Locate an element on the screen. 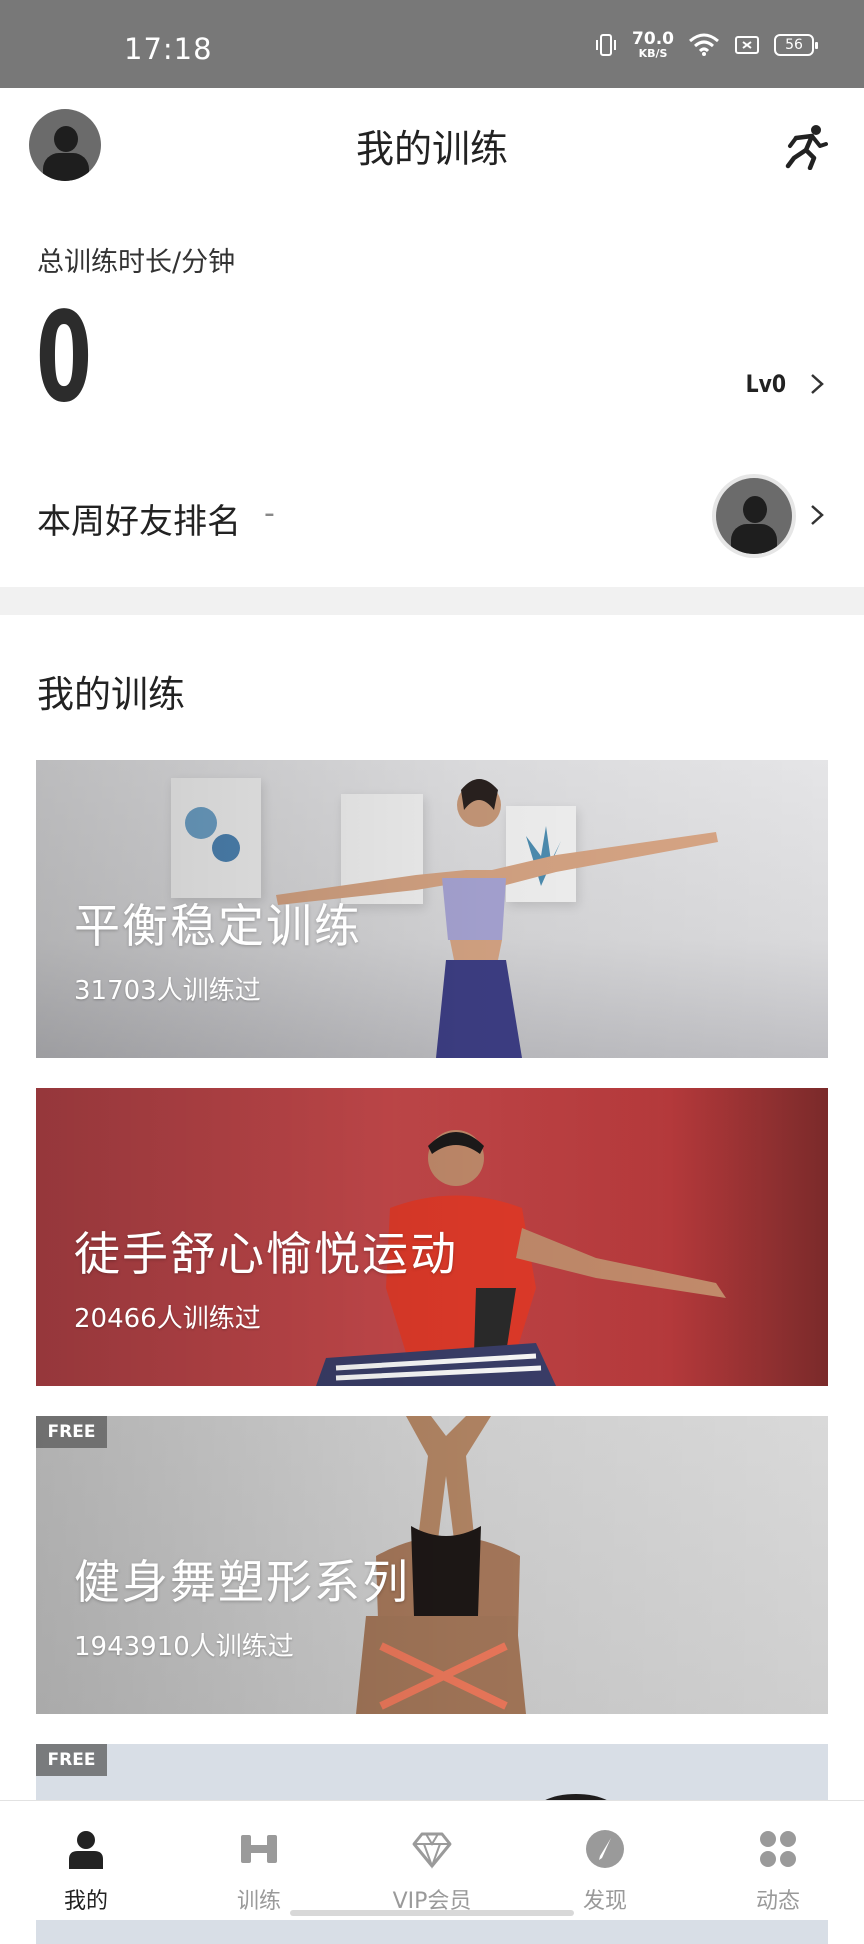  course-title: 平衡稳定训练 is located at coordinates (218, 926).